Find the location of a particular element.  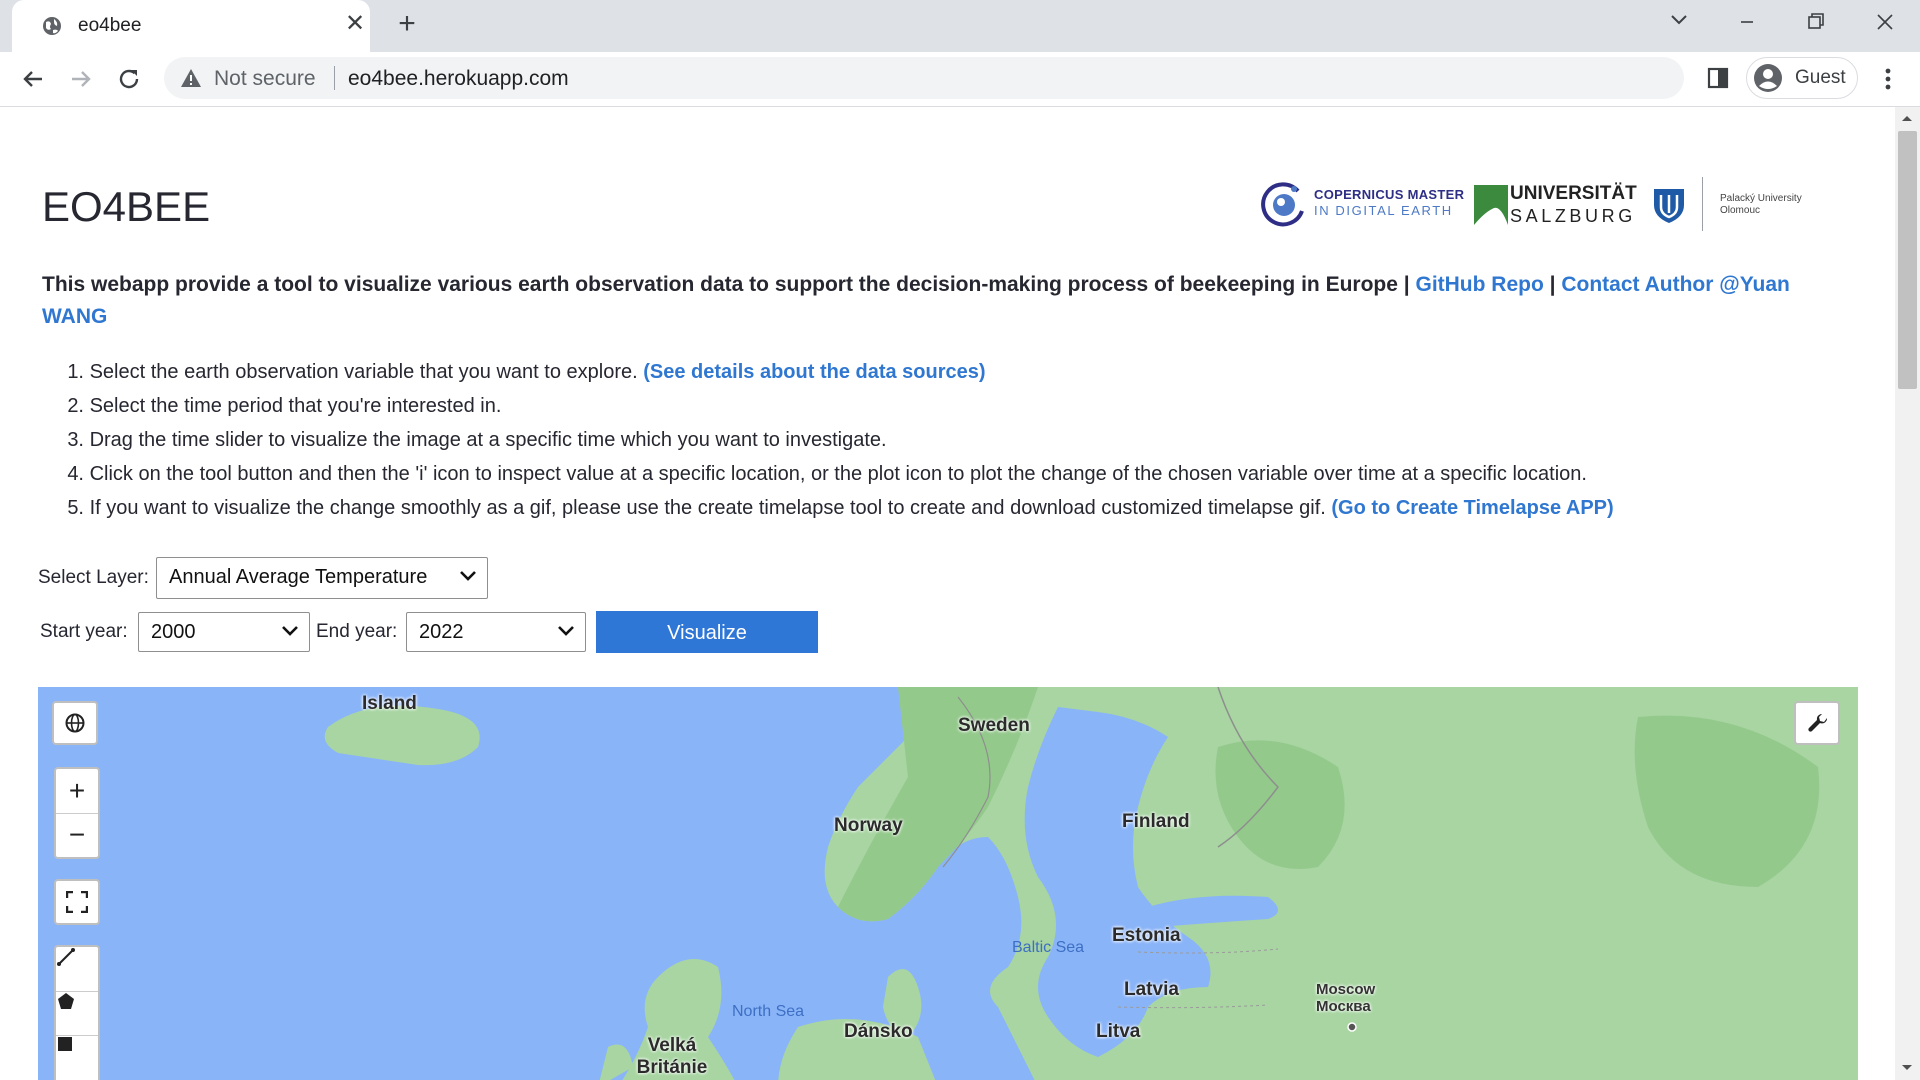

reload-icon is located at coordinates (129, 79).